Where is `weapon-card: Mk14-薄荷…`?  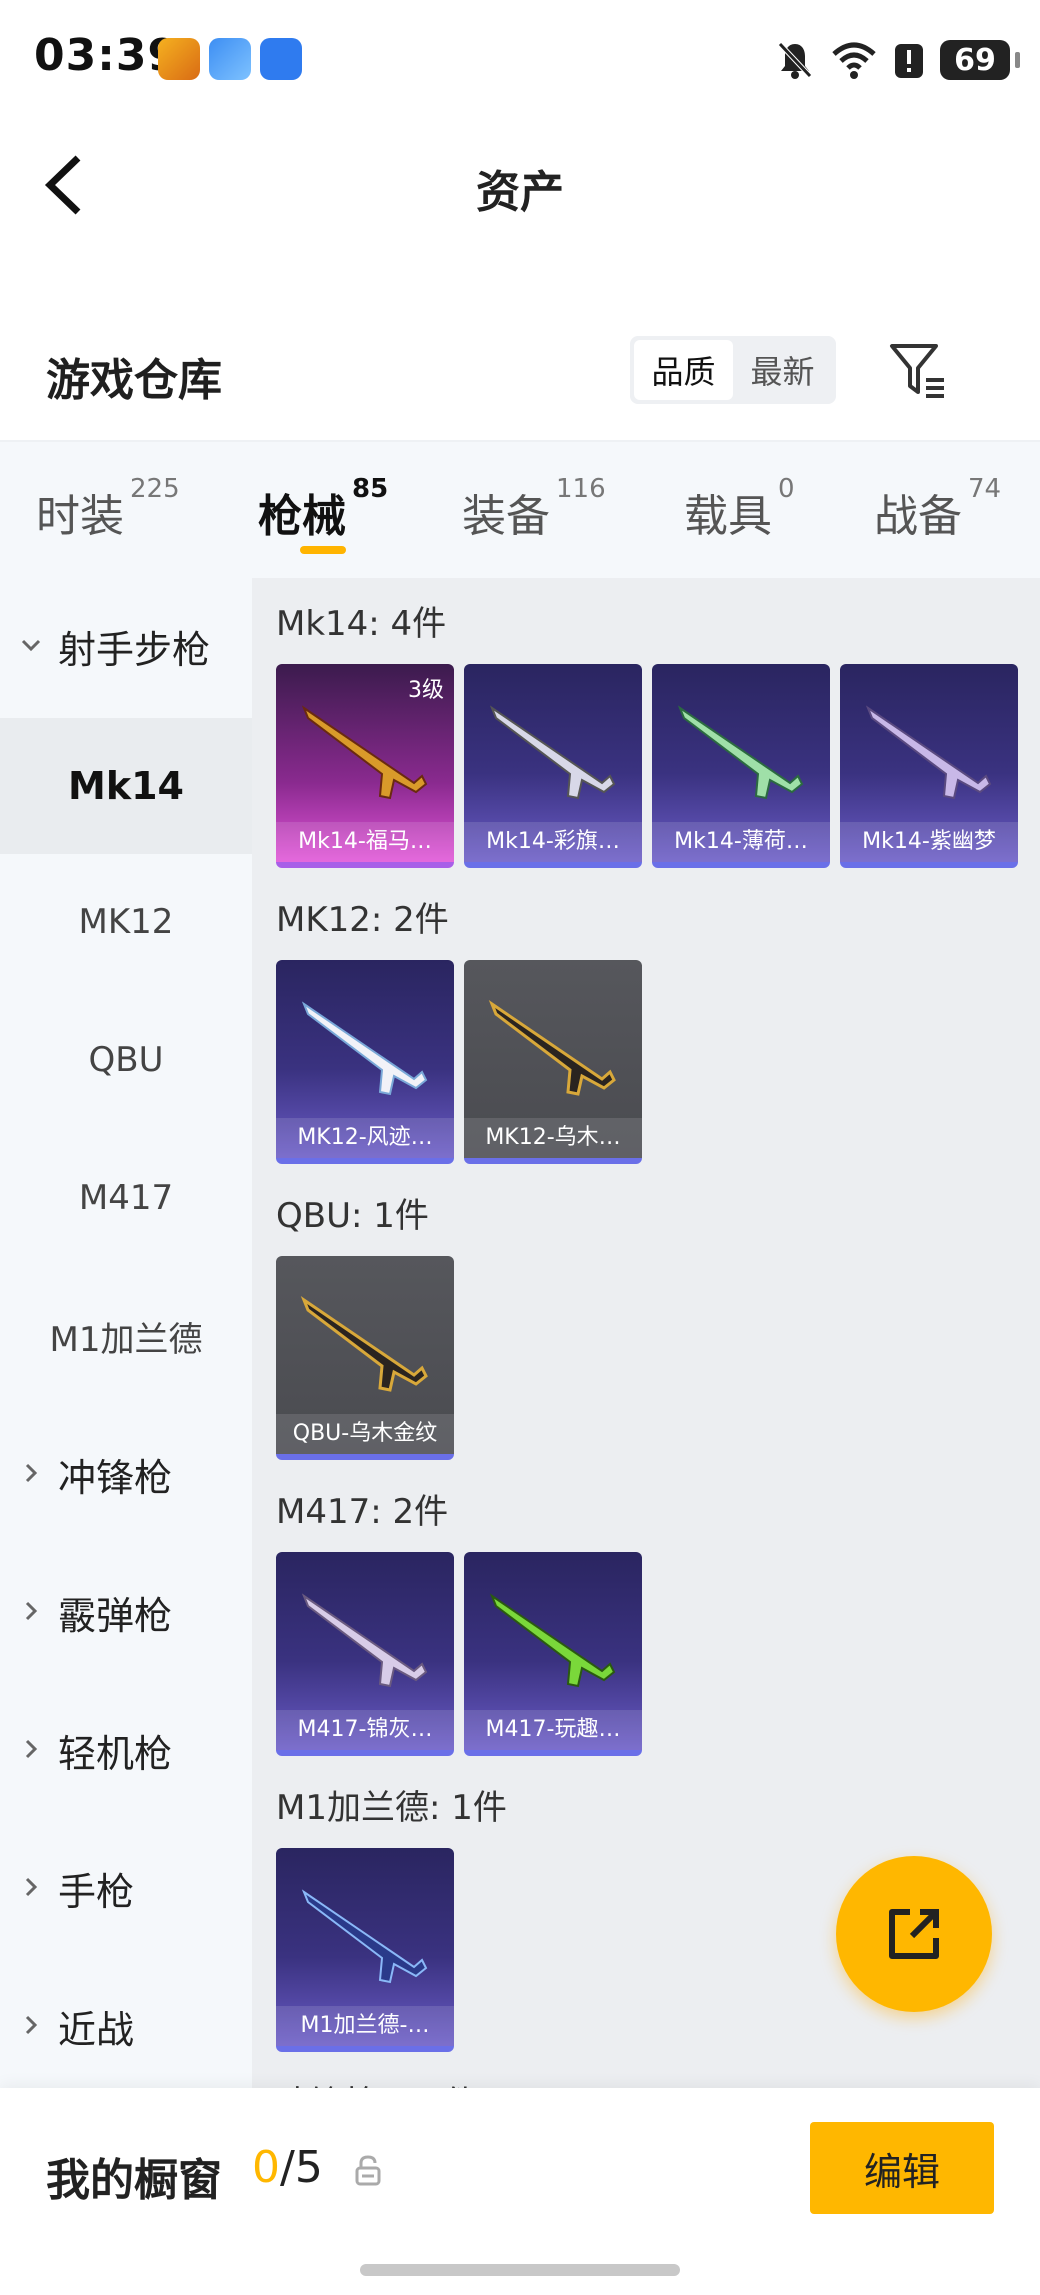 weapon-card: Mk14-薄荷… is located at coordinates (741, 766).